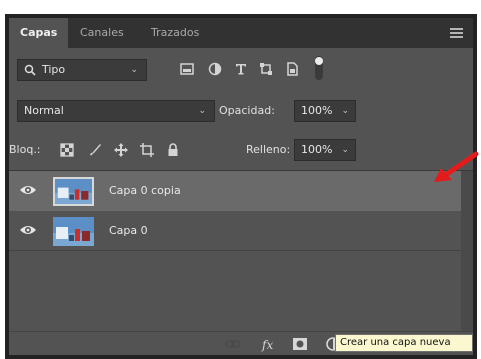 The image size is (481, 359). I want to click on layer-name: Capa 0 copia, so click(145, 191).